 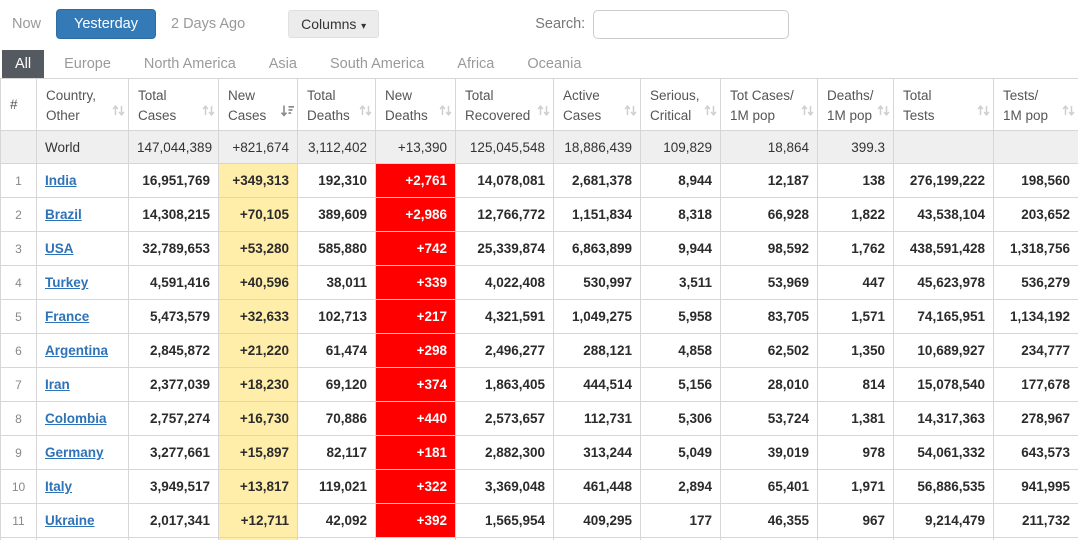 I want to click on value-cell: +70,105, so click(x=258, y=214).